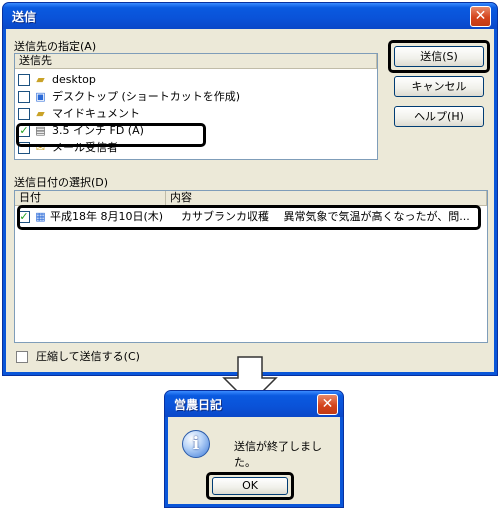 The image size is (502, 512). I want to click on dest-column-header: 送信先, so click(196, 61).